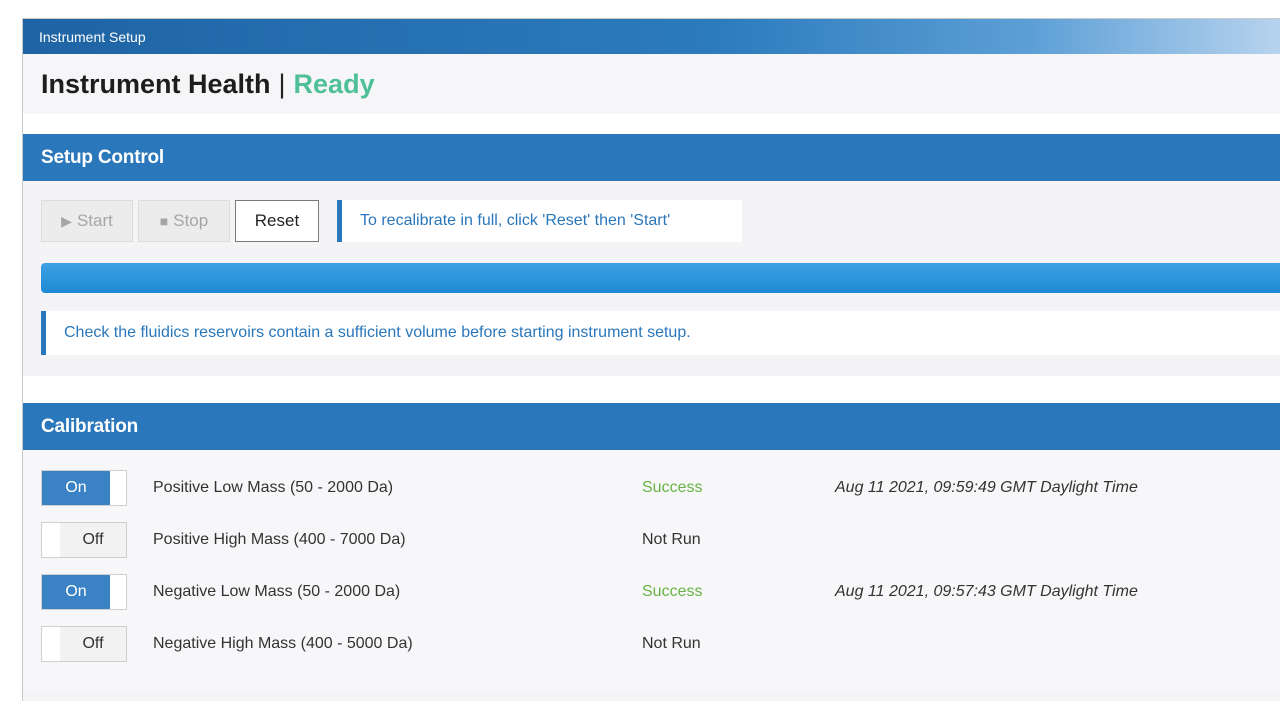 This screenshot has width=1280, height=701. What do you see at coordinates (651, 84) in the screenshot?
I see `instrument-health-bar: Instrument Health | Ready` at bounding box center [651, 84].